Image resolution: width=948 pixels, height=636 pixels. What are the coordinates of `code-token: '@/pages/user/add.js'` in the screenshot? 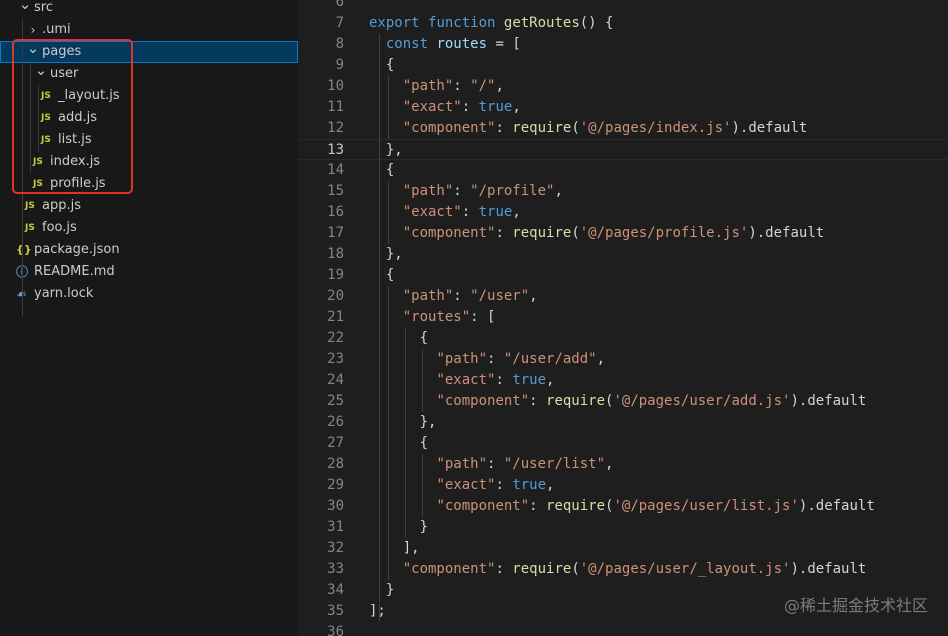 It's located at (702, 401).